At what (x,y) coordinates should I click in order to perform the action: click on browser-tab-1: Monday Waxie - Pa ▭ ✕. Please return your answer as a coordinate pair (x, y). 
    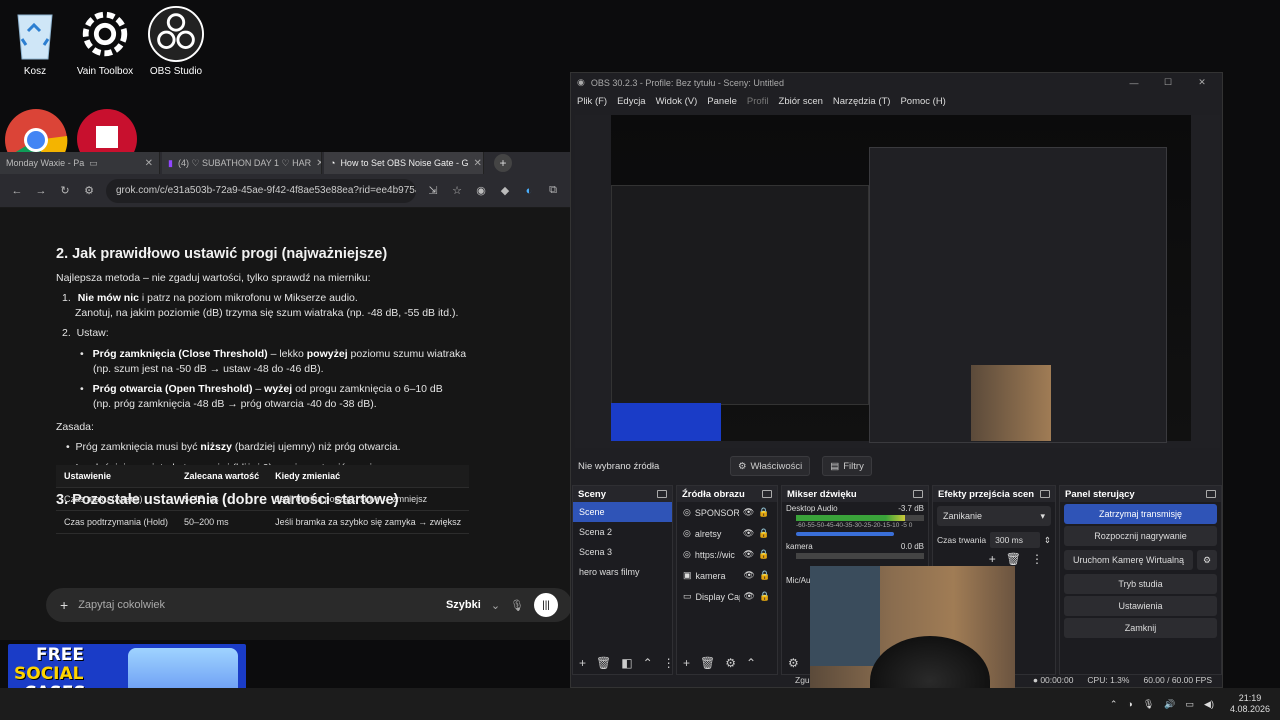
    Looking at the image, I should click on (80, 163).